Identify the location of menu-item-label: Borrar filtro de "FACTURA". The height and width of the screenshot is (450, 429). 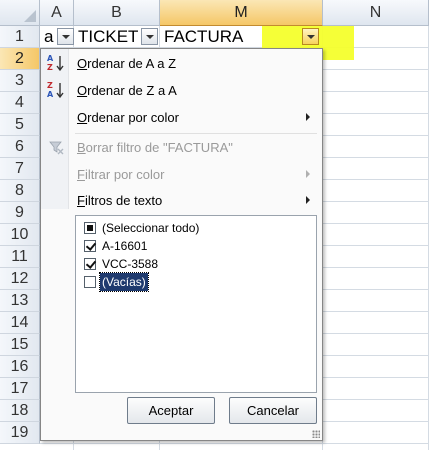
(155, 147).